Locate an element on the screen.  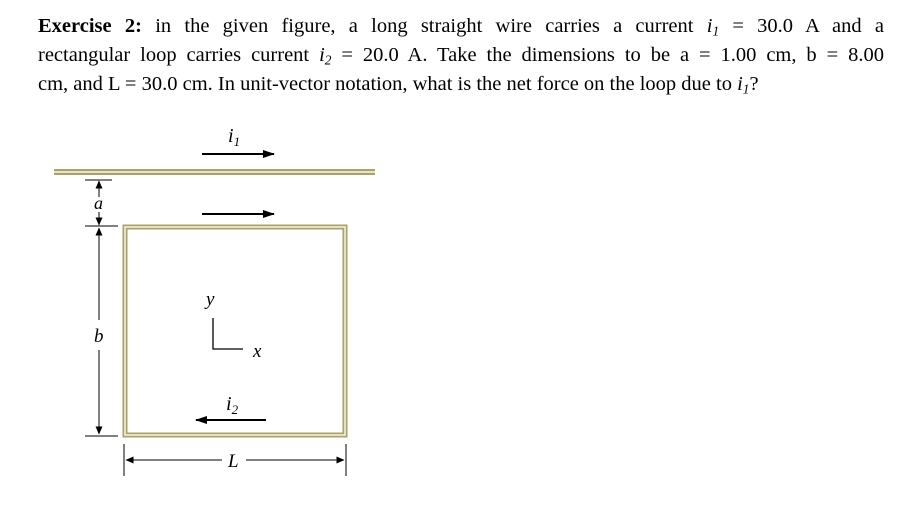
dim-b-label: b is located at coordinates (99, 336).